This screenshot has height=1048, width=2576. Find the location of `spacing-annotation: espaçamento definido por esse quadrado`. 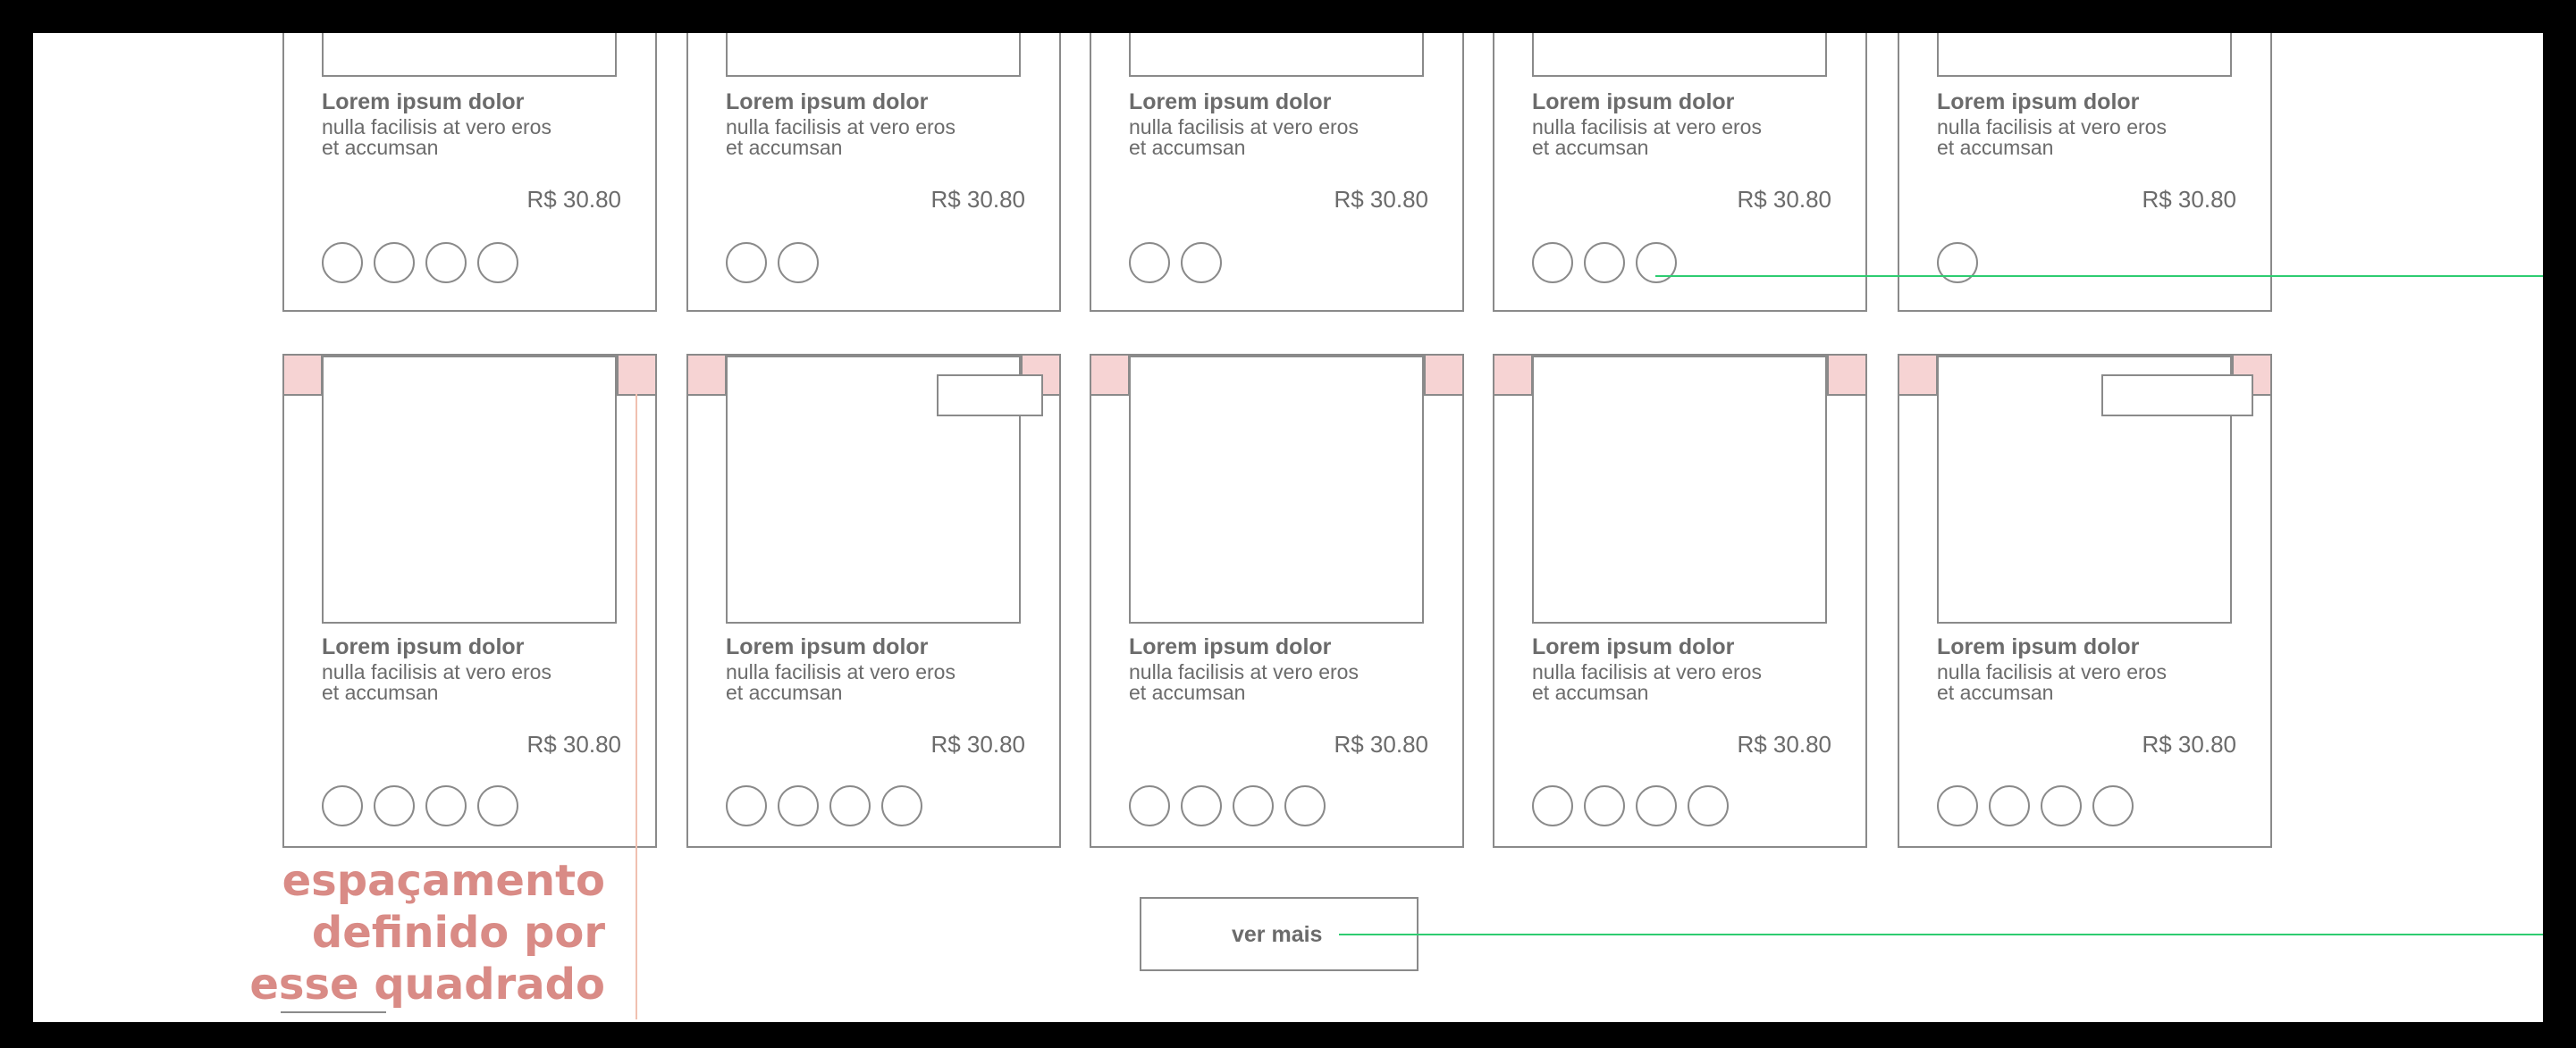

spacing-annotation: espaçamento definido por esse quadrado is located at coordinates (427, 933).